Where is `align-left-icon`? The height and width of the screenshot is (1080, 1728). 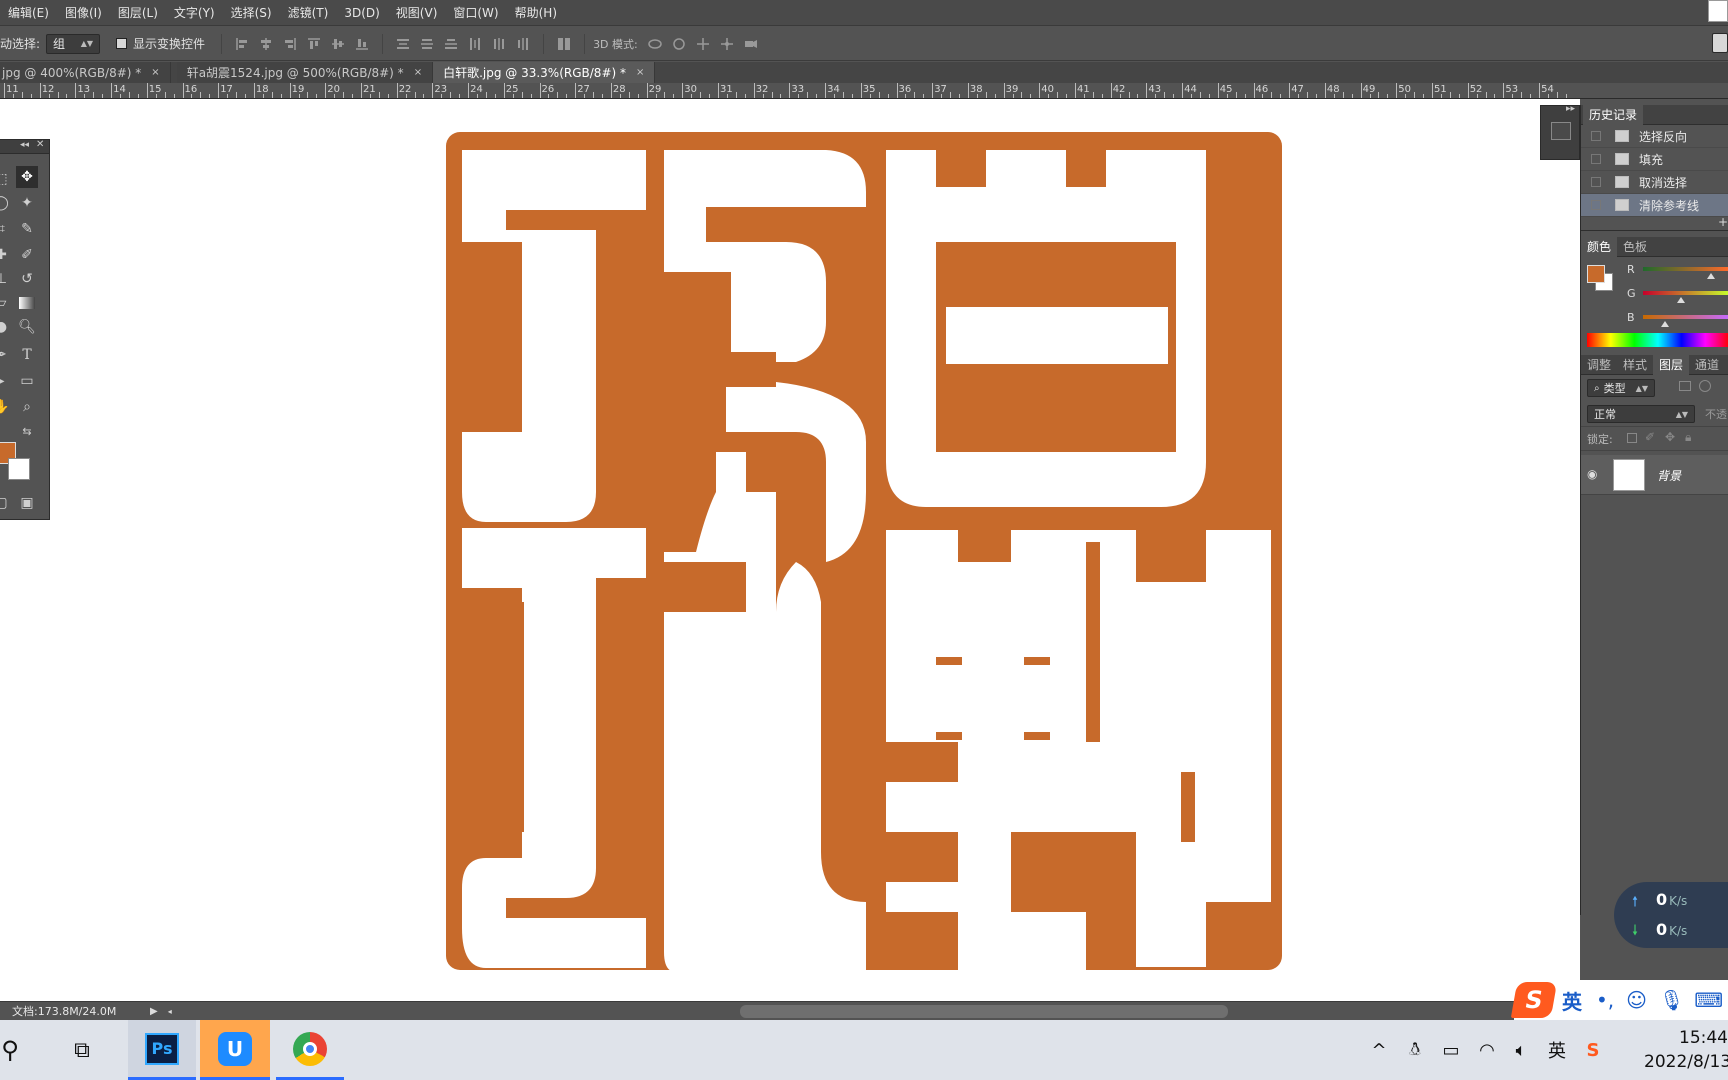
align-left-icon is located at coordinates (242, 44).